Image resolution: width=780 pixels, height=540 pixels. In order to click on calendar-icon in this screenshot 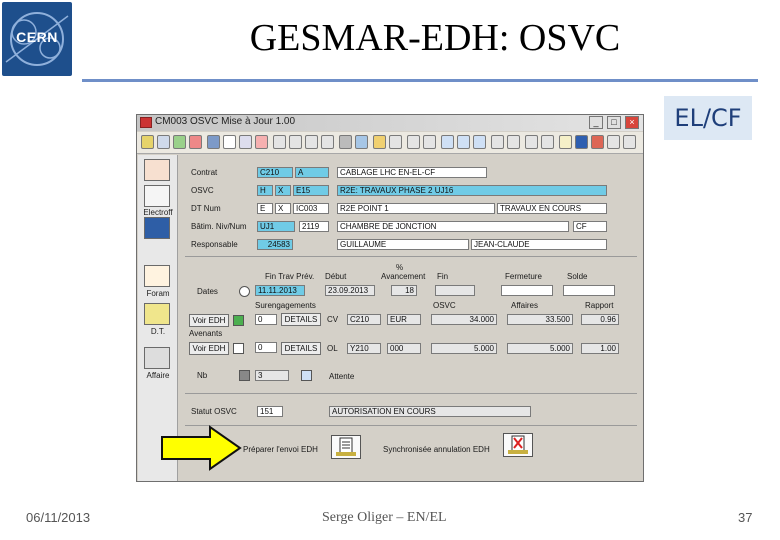, I will do `click(497, 142)`.